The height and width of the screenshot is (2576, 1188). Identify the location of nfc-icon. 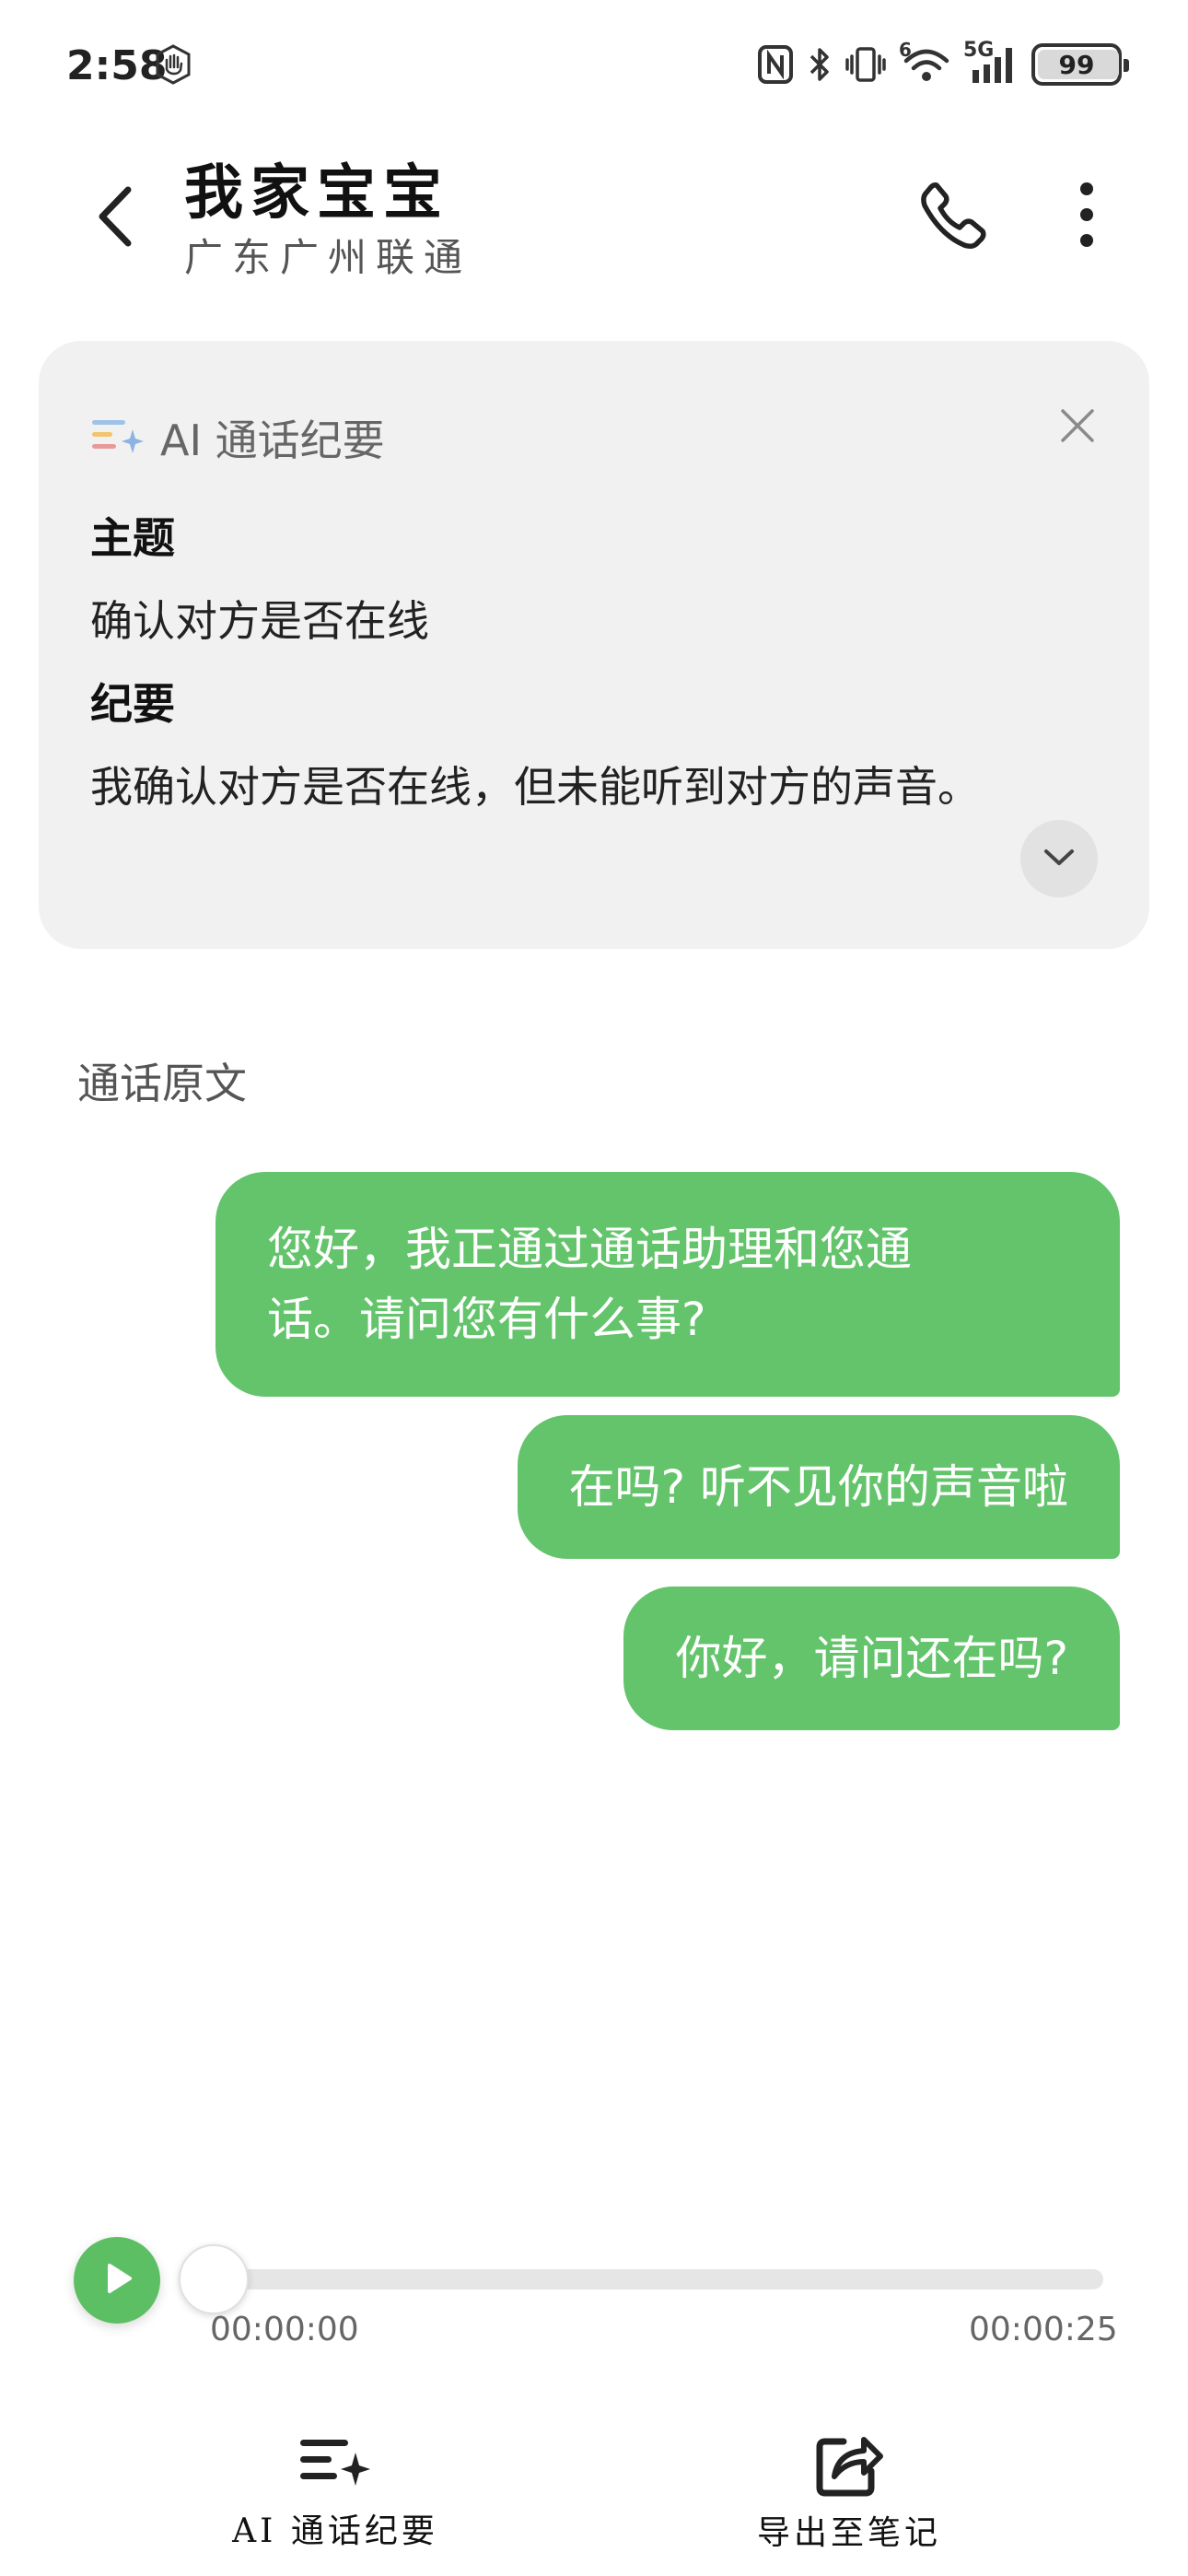
(775, 64).